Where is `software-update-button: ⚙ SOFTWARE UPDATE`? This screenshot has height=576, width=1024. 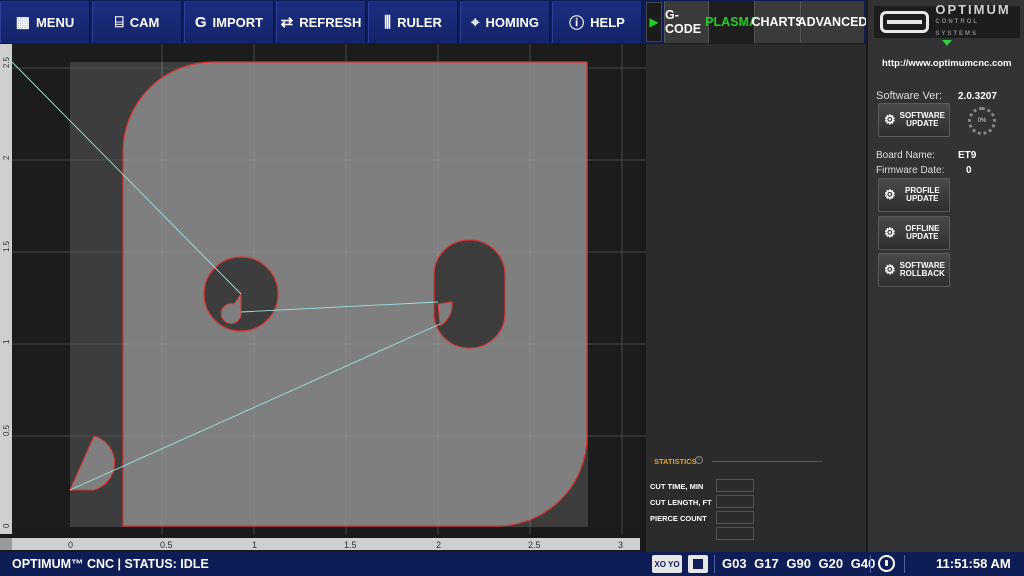
software-update-button: ⚙ SOFTWARE UPDATE is located at coordinates (914, 120).